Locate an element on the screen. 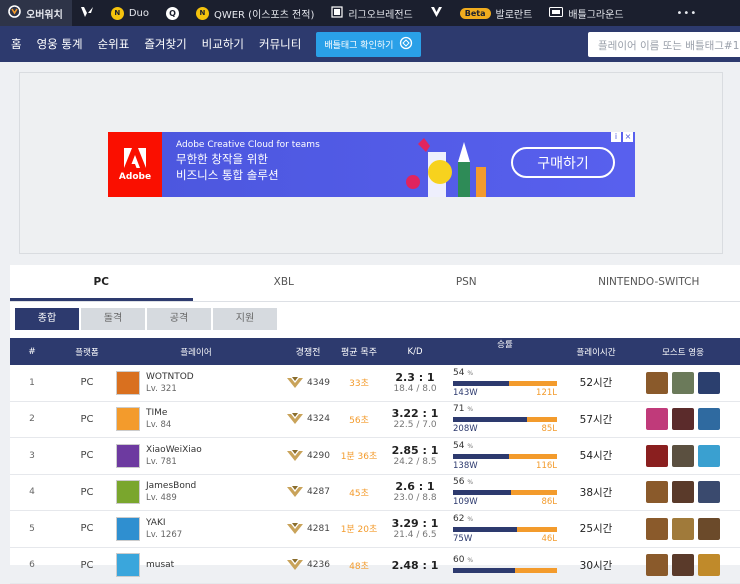 The width and height of the screenshot is (740, 584). tab-xbl: XBL is located at coordinates (284, 283).